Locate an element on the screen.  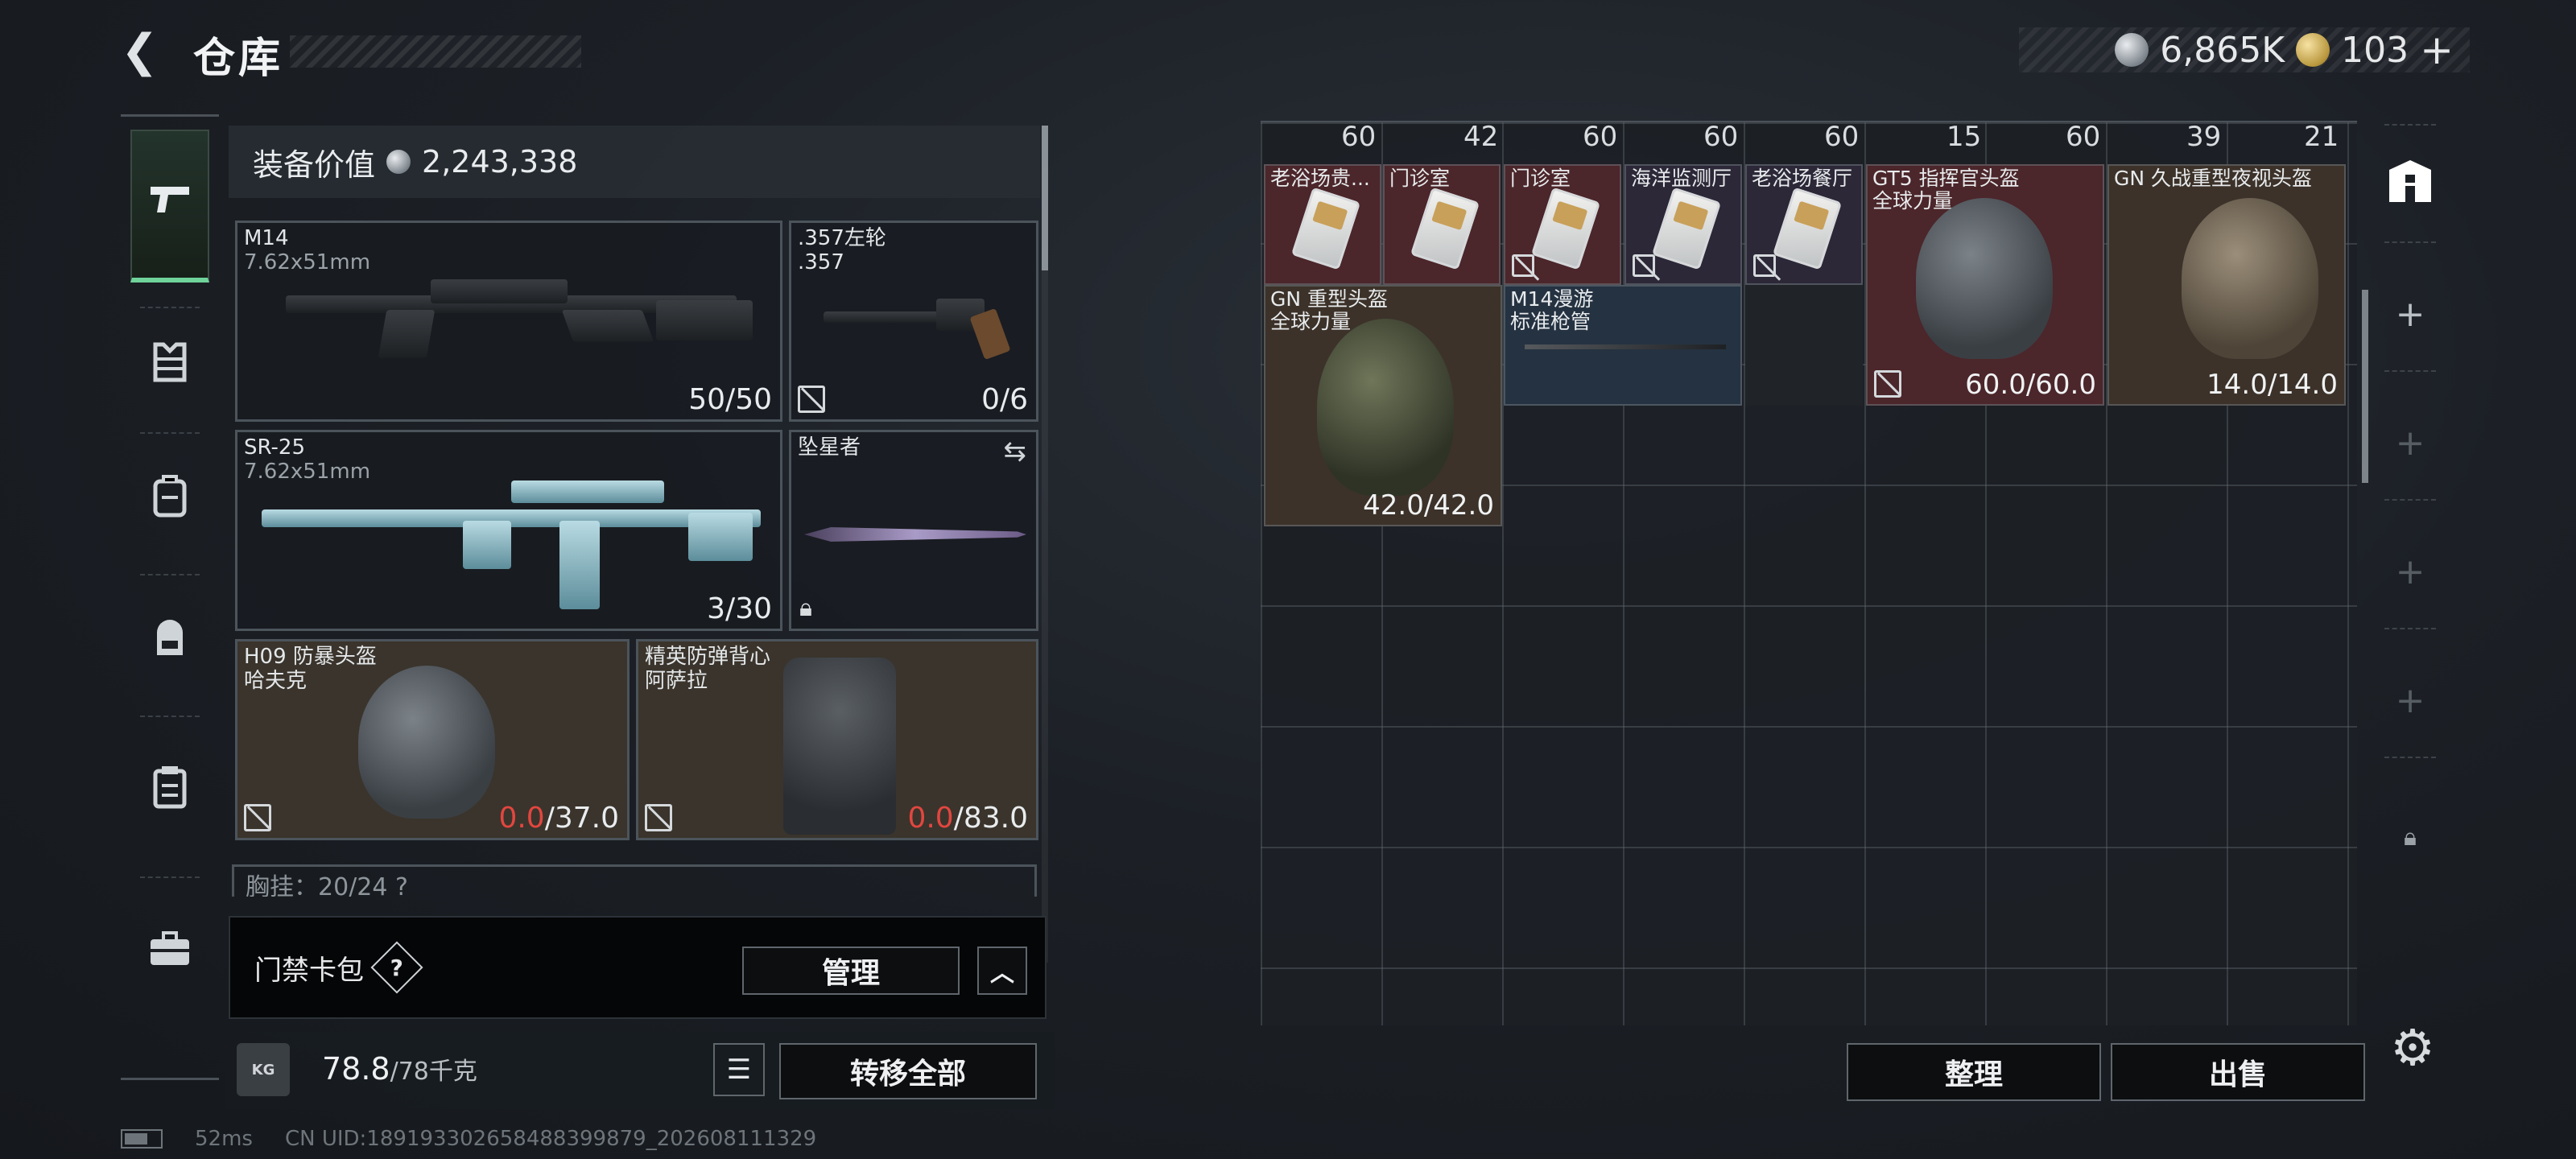
melee-slot: 坠星者 ⇆ 🔒︎ is located at coordinates (913, 530).